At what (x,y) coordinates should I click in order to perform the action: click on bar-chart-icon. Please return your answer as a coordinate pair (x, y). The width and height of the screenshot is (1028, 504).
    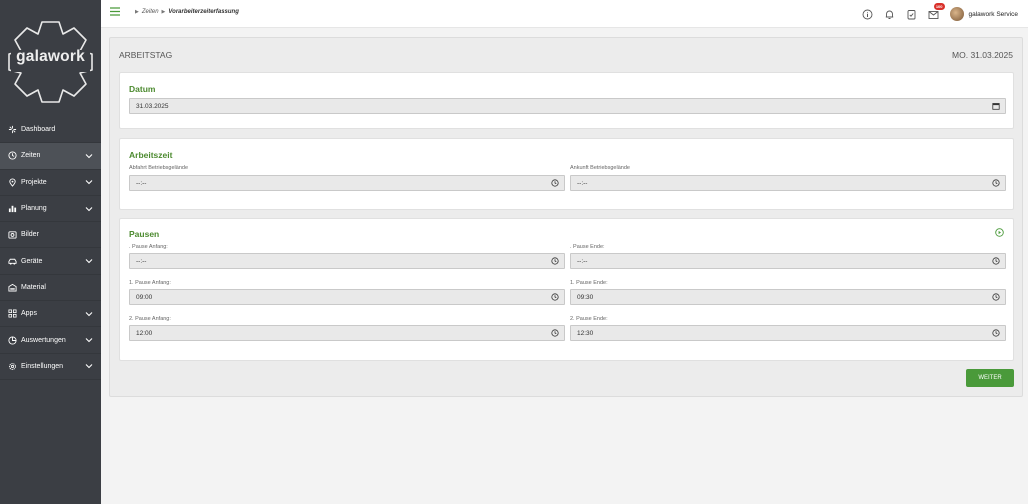
    Looking at the image, I should click on (12, 209).